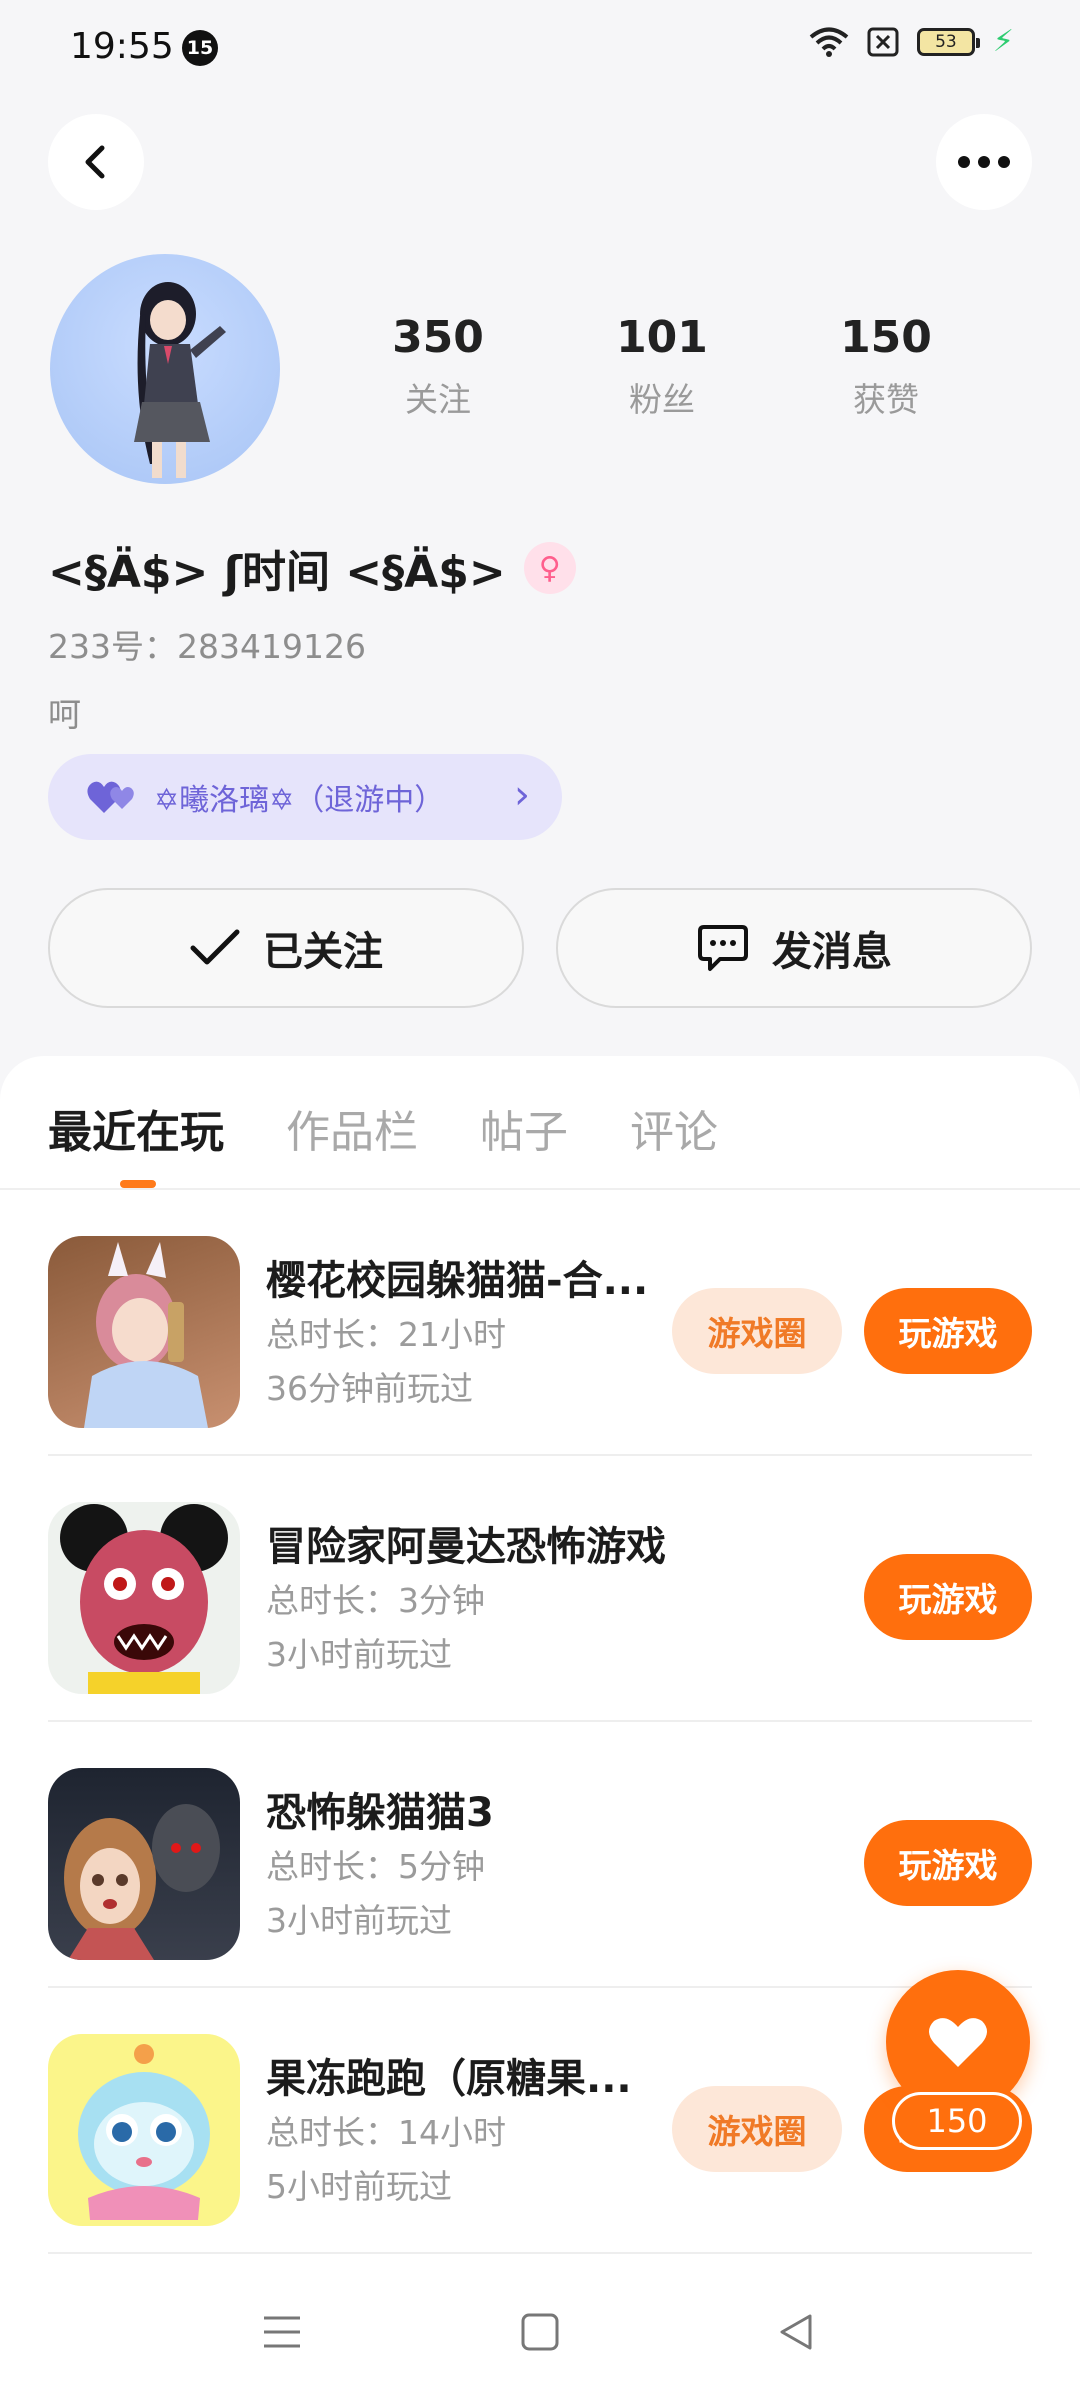 The width and height of the screenshot is (1080, 2400). I want to click on username: <§Ä$> ʃ时间 <§Ä$>, so click(277, 572).